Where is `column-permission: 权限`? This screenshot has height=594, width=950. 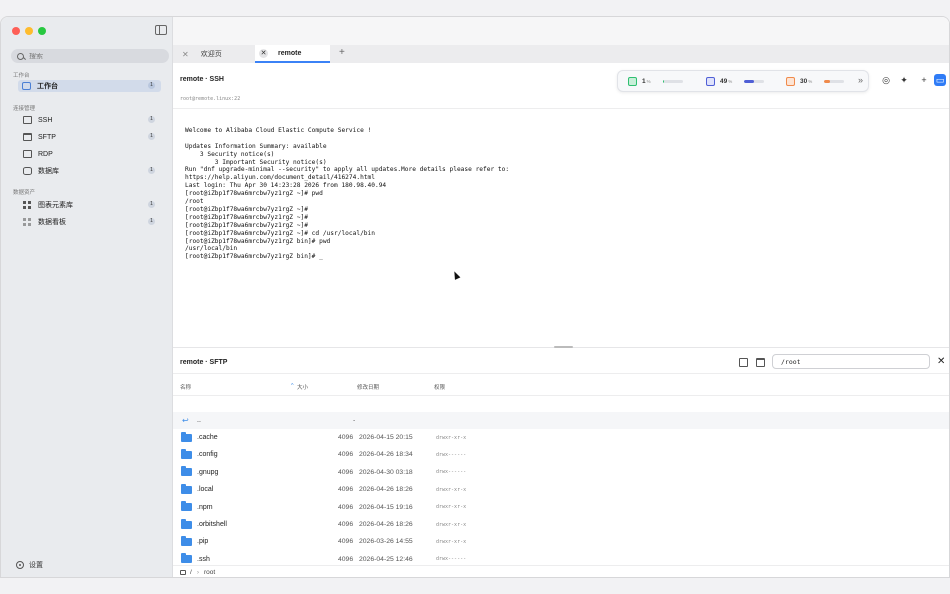
column-permission: 权限 is located at coordinates (439, 387).